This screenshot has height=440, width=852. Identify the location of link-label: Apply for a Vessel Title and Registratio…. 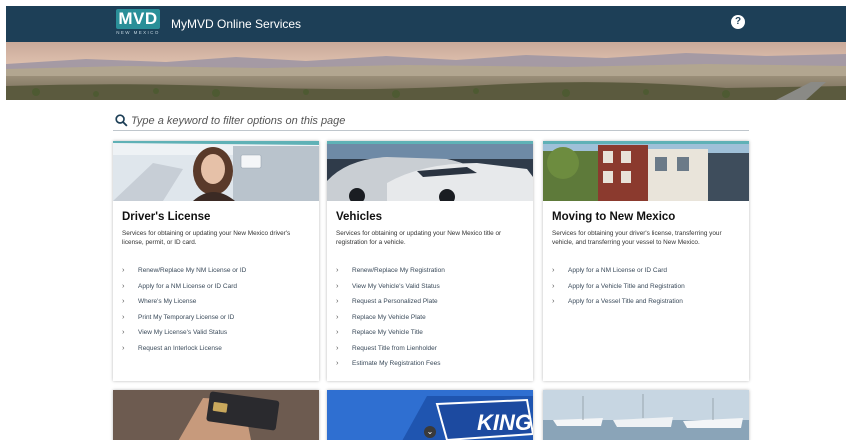
(625, 301).